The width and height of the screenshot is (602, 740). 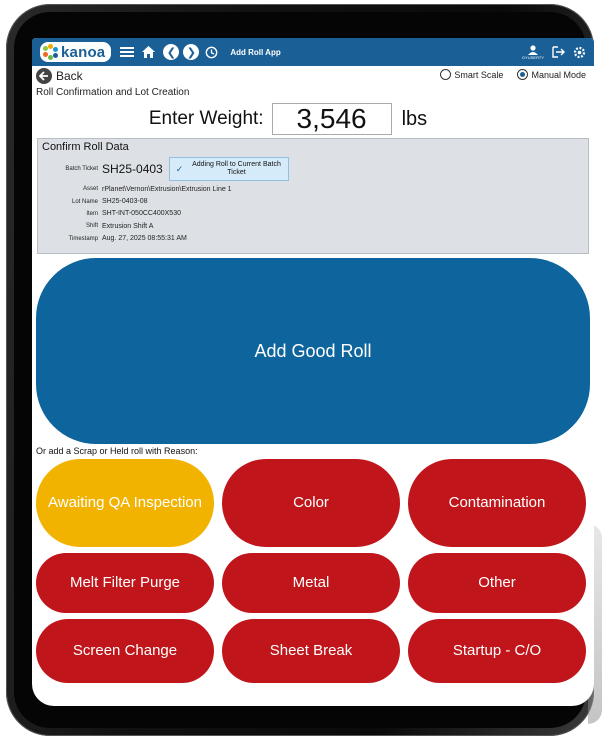 I want to click on kanoa-logo: kanoa, so click(x=76, y=52).